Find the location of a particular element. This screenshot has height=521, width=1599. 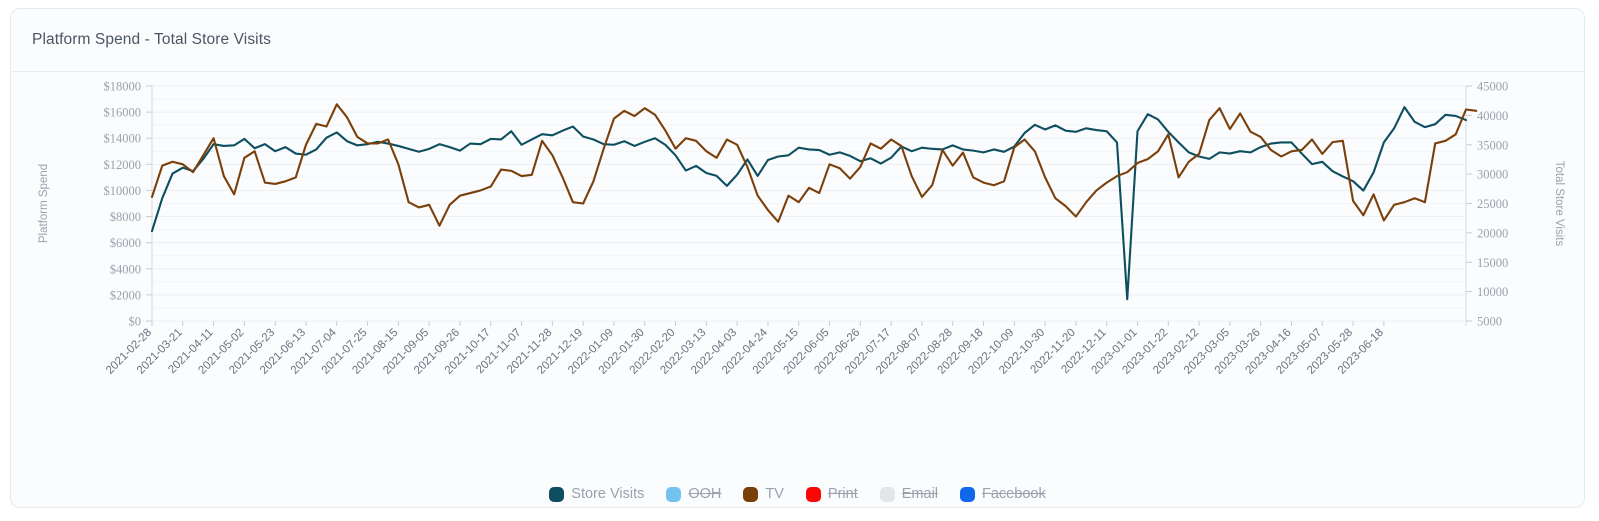

legend-item-label: OOH is located at coordinates (705, 494).